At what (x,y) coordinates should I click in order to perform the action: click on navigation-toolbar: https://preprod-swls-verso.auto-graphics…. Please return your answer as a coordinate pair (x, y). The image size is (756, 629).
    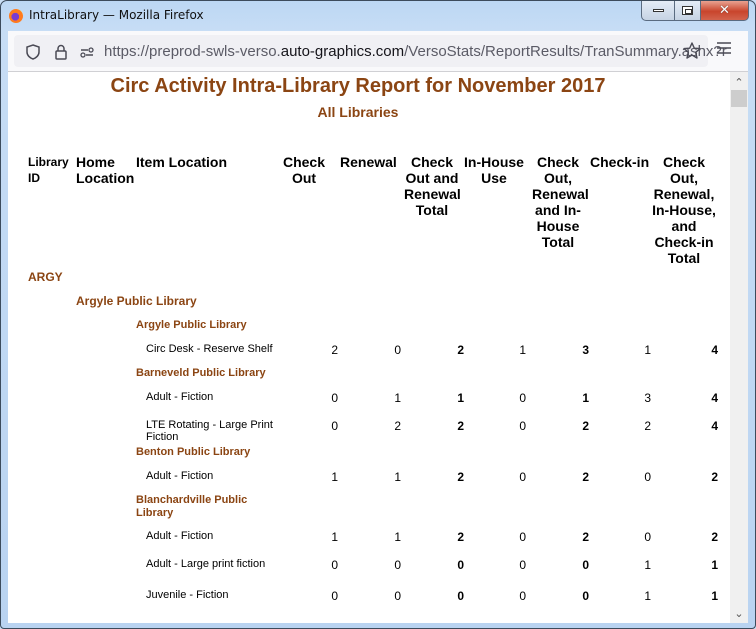
    Looking at the image, I should click on (378, 51).